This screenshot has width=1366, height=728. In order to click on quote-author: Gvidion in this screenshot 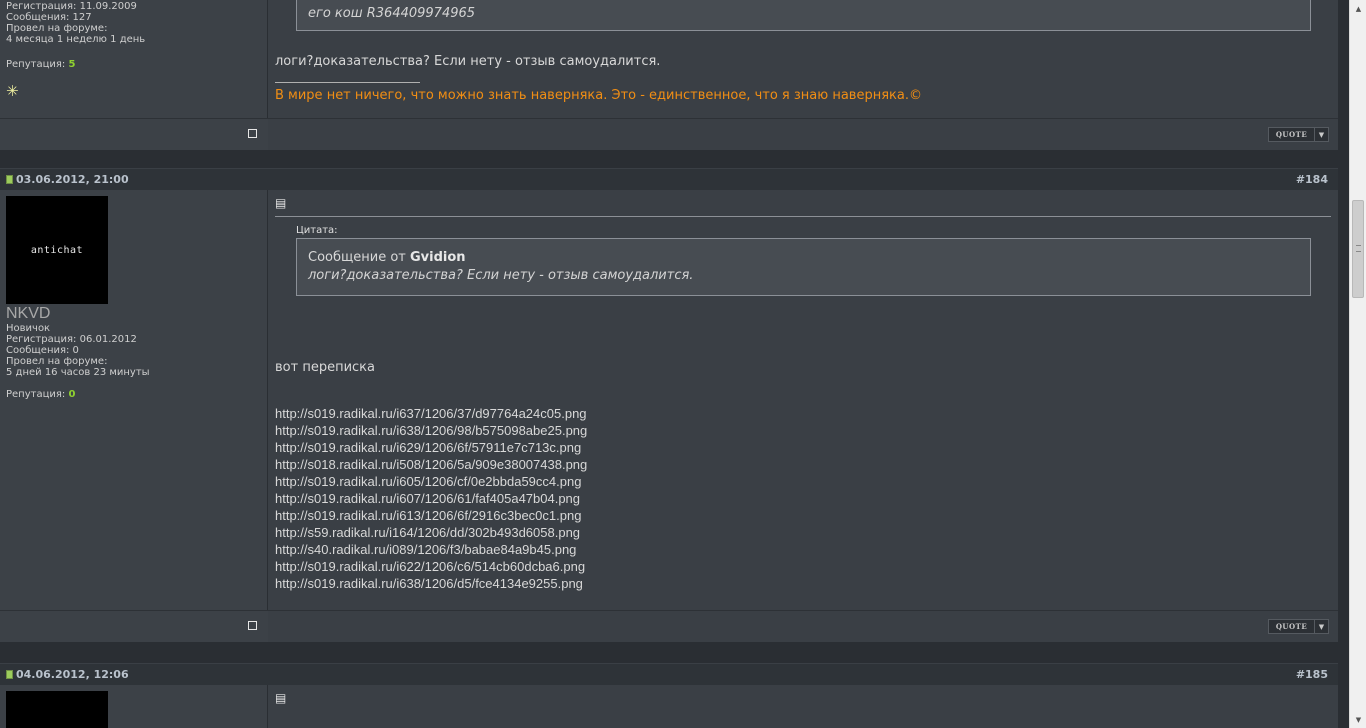, I will do `click(438, 257)`.